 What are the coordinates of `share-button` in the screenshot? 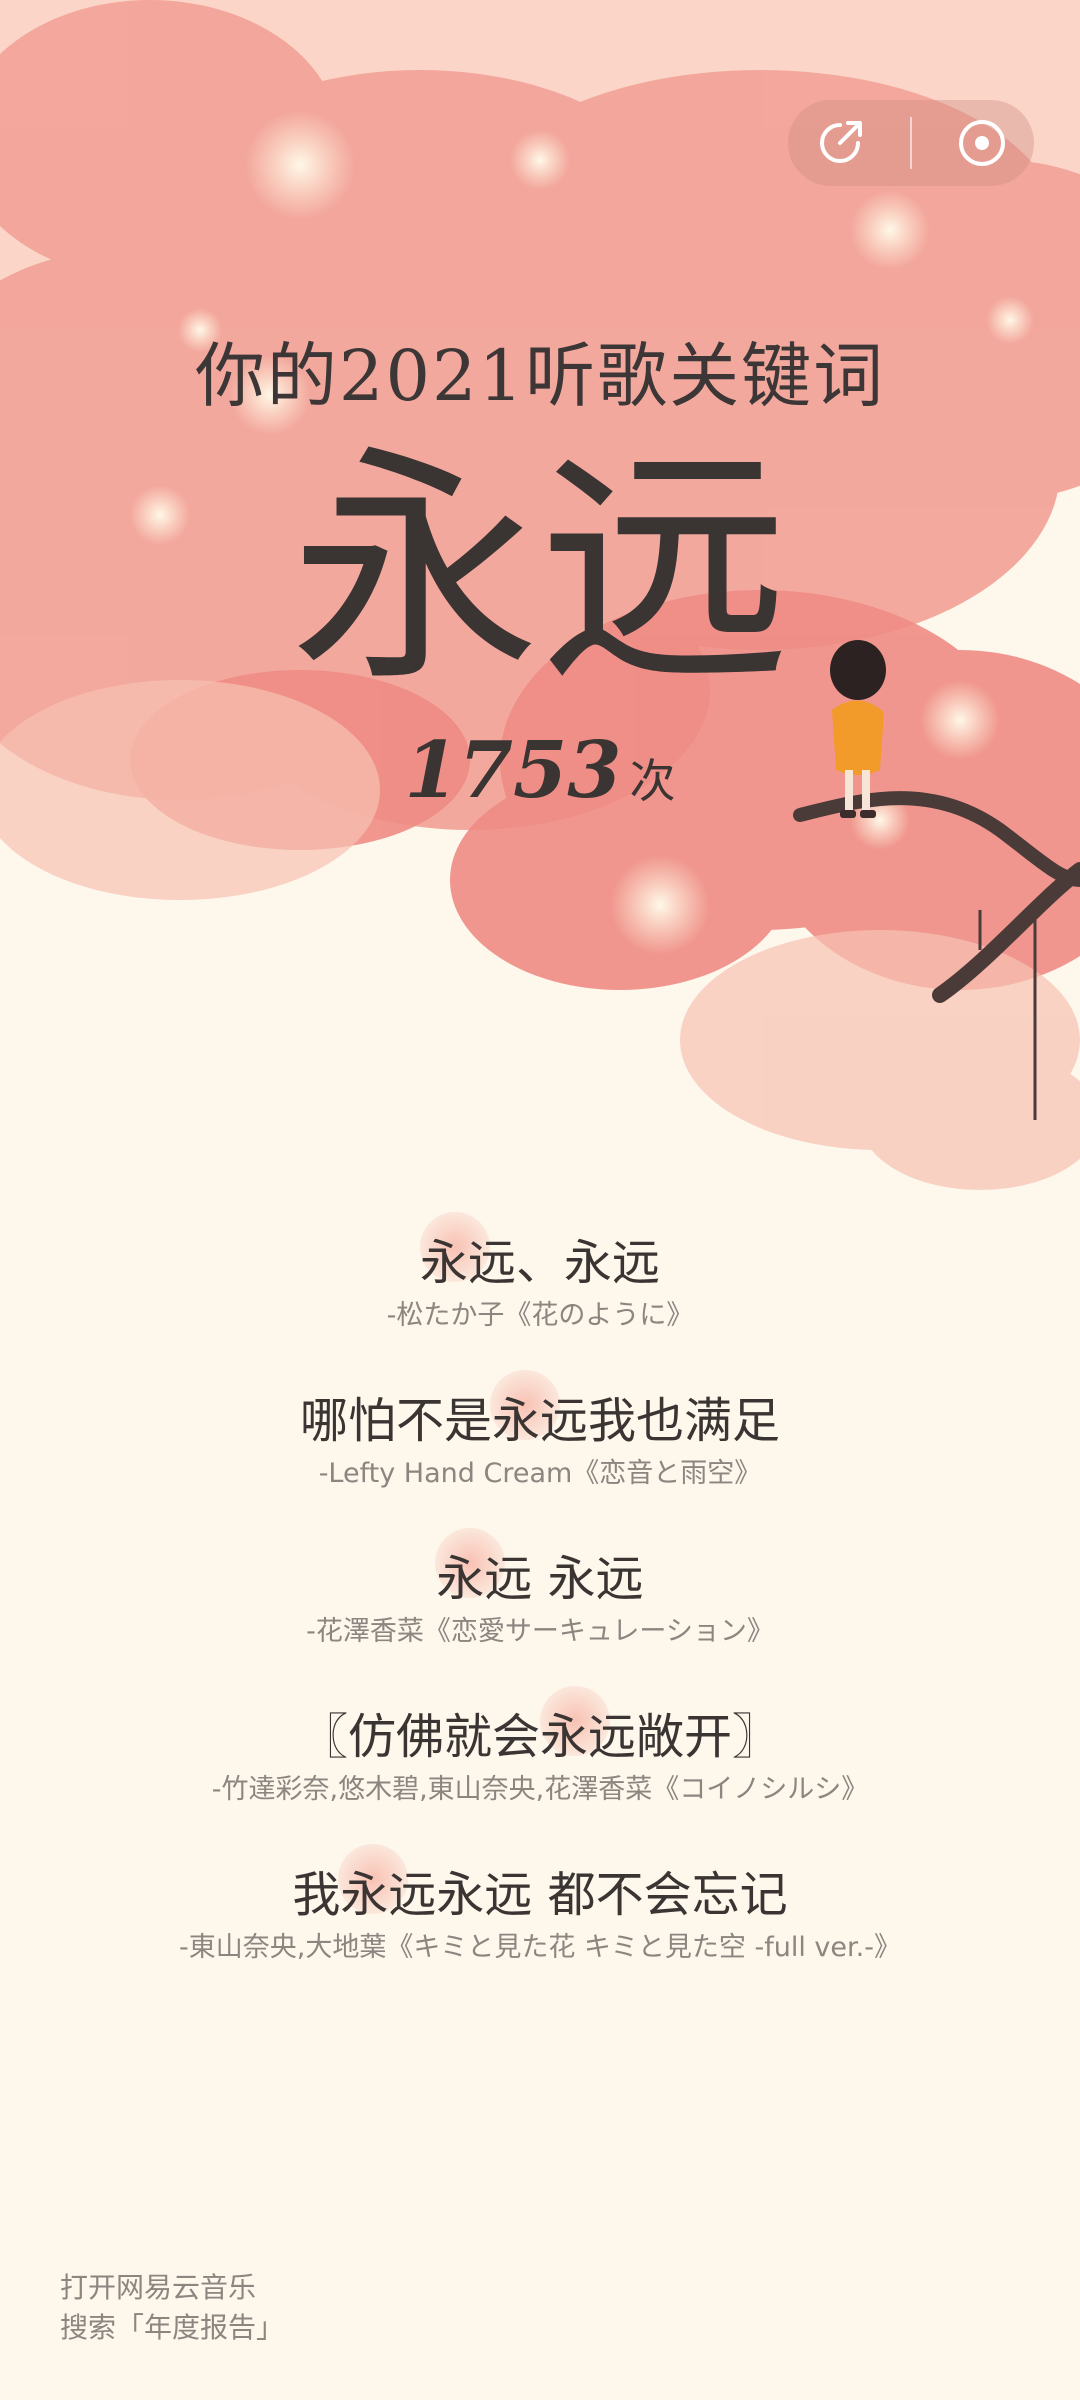 It's located at (840, 143).